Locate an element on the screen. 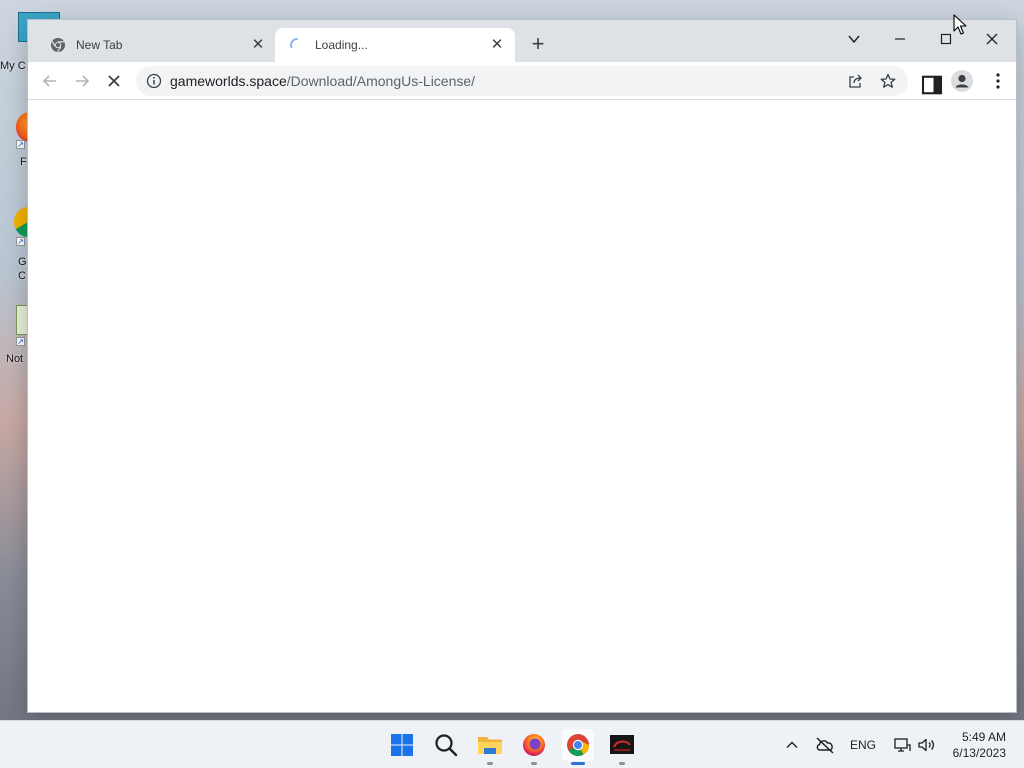 This screenshot has height=768, width=1024. game-icon is located at coordinates (622, 744).